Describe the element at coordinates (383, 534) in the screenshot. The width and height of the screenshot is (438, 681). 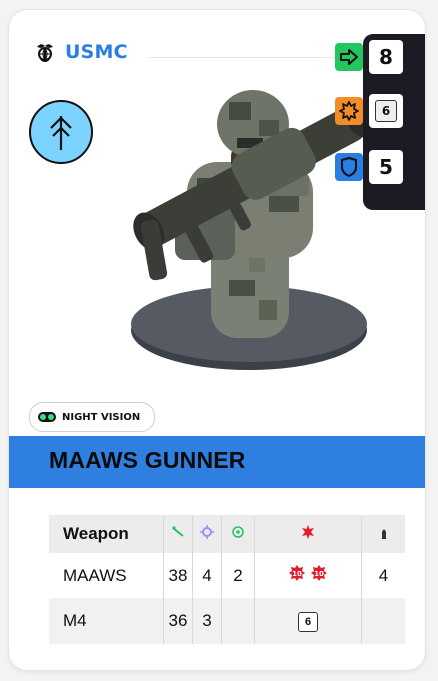
I see `bullet-icon` at that location.